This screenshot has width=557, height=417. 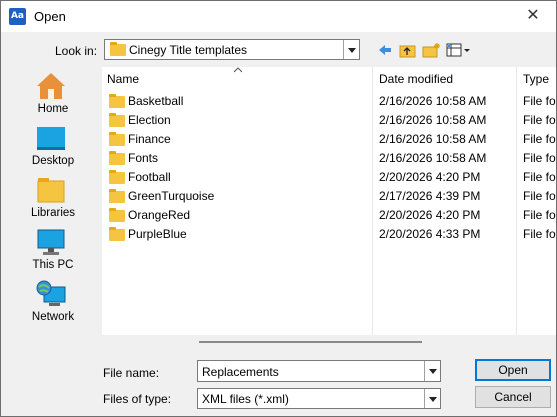 I want to click on file-type-dropdown: XML files (*.xml), so click(x=319, y=398).